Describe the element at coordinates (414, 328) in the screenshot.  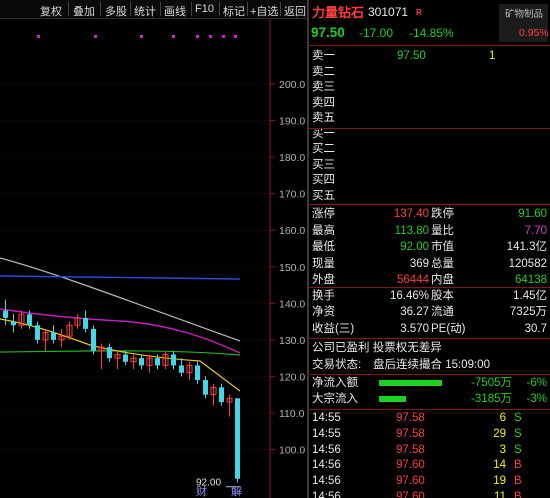
I see `stat-value: 3.570` at that location.